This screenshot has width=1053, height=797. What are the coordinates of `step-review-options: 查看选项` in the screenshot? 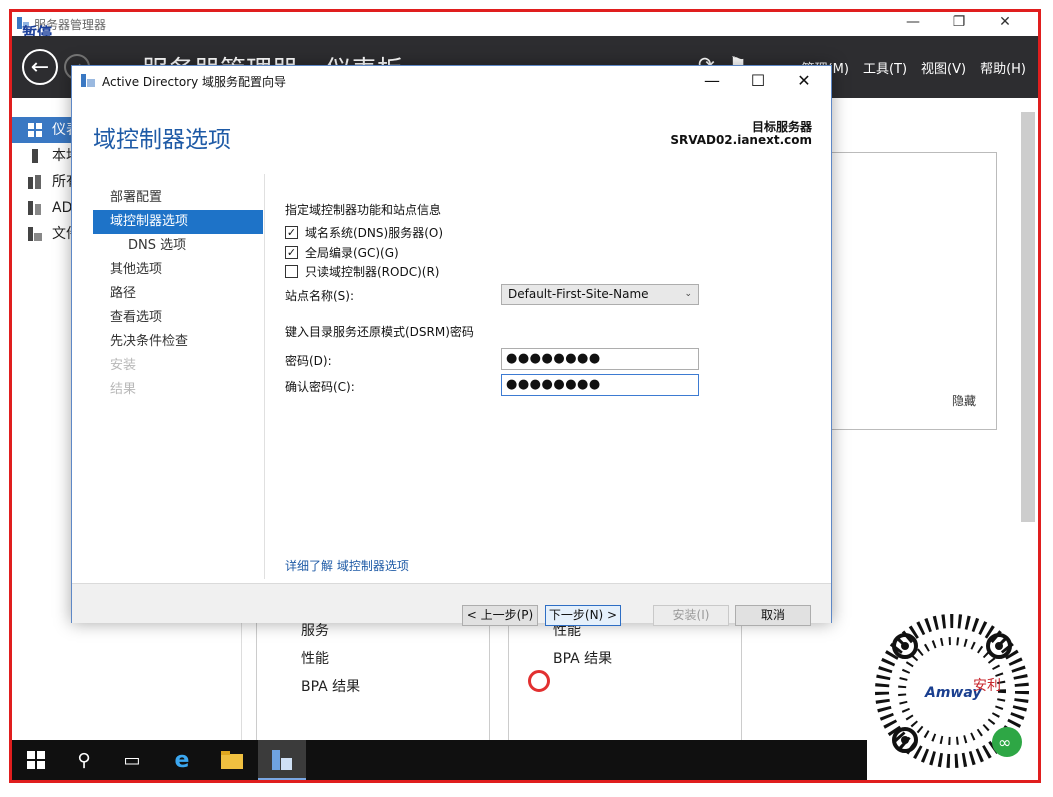 It's located at (178, 318).